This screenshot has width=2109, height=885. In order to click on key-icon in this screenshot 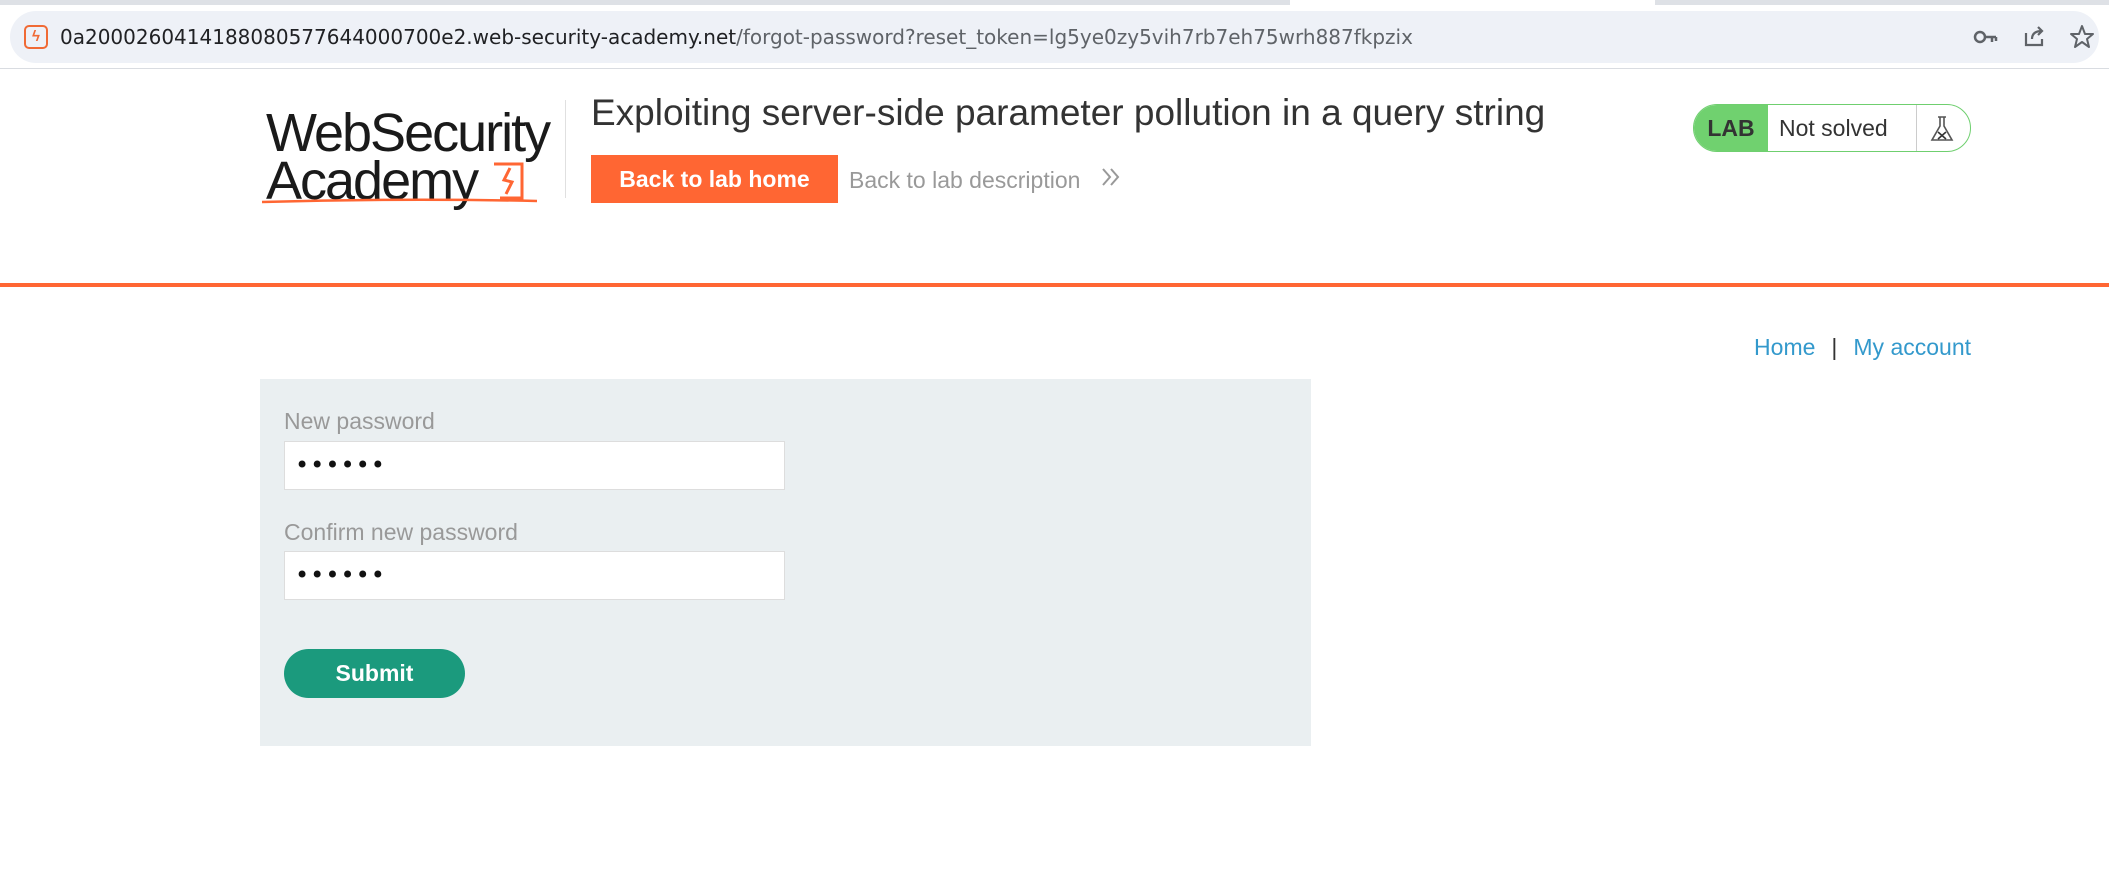, I will do `click(1986, 37)`.